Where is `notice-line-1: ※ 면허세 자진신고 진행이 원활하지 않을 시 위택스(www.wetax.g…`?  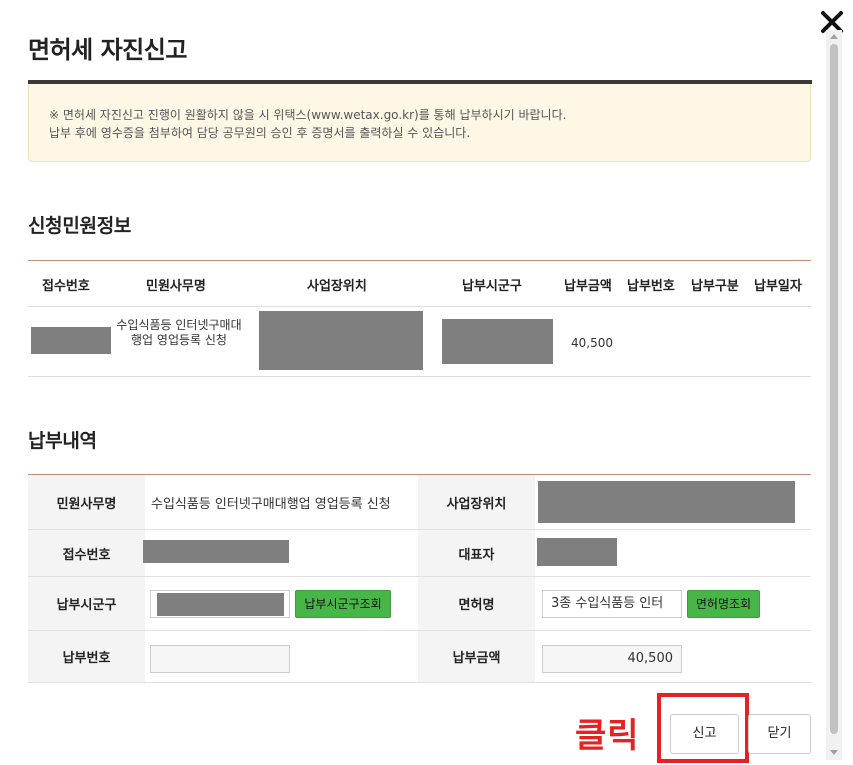
notice-line-1: ※ 면허세 자진신고 진행이 원활하지 않을 시 위택스(www.wetax.g… is located at coordinates (308, 115).